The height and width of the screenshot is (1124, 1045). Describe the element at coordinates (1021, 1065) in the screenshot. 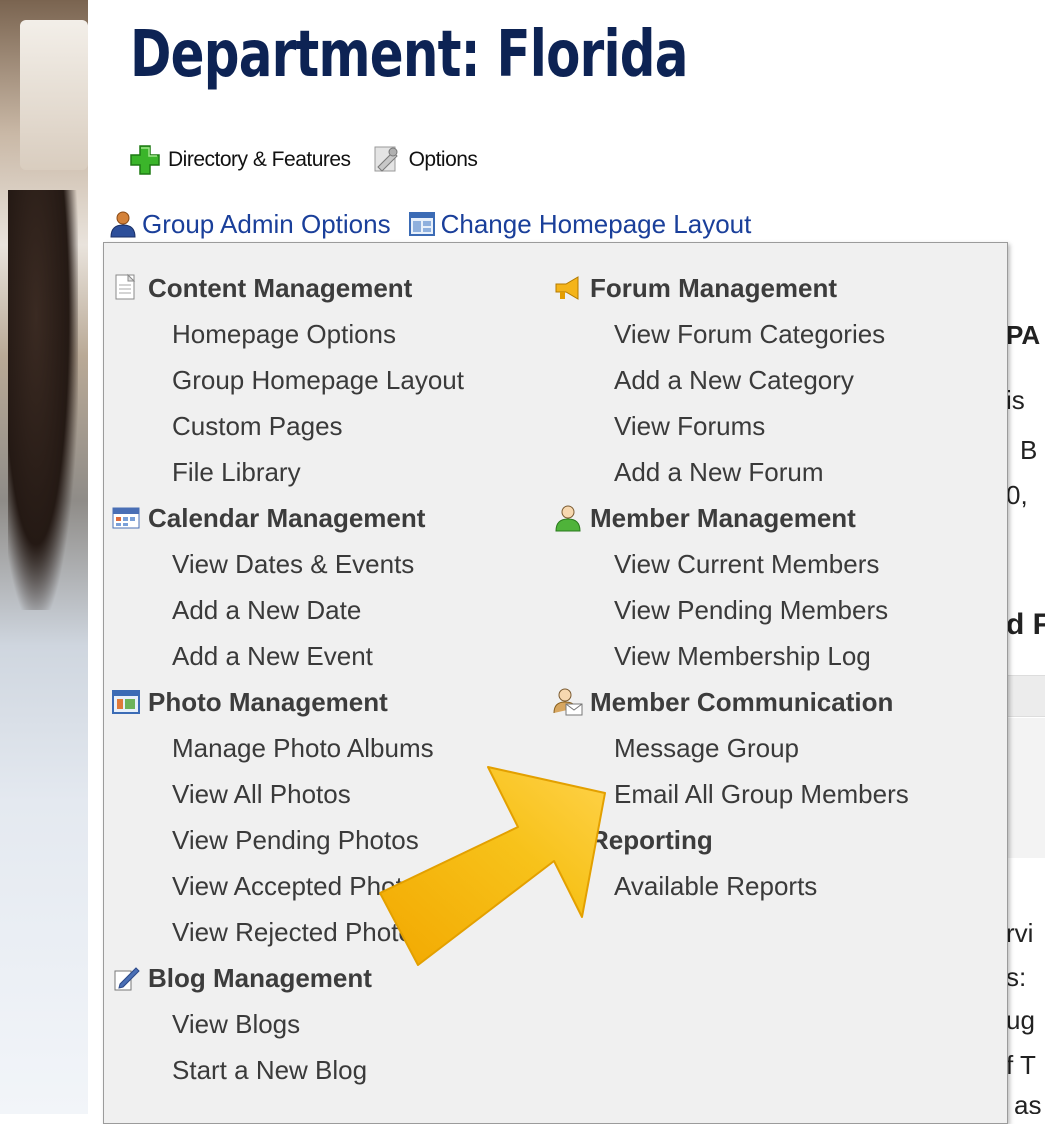

I see `bg-fragment: f T` at that location.